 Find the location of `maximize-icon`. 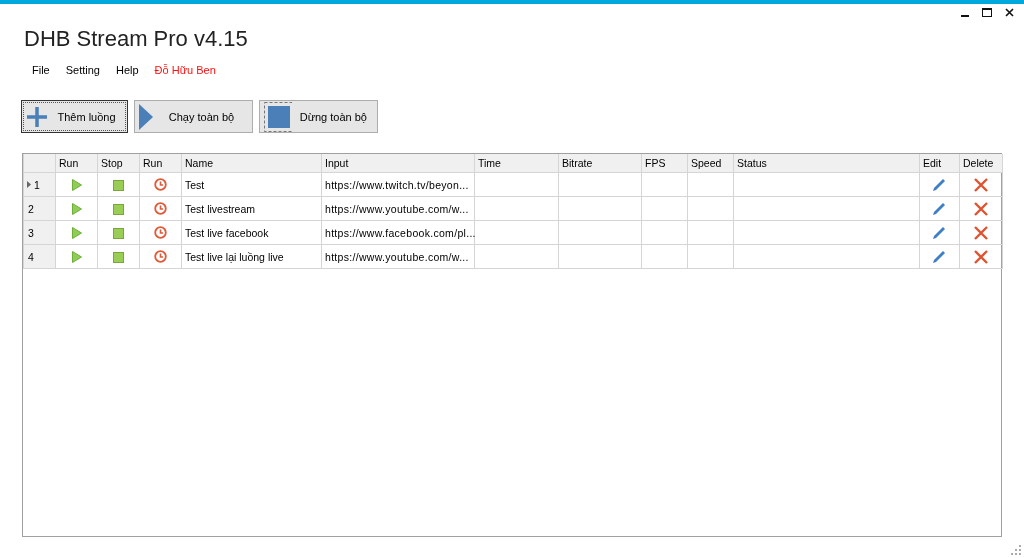

maximize-icon is located at coordinates (987, 12).